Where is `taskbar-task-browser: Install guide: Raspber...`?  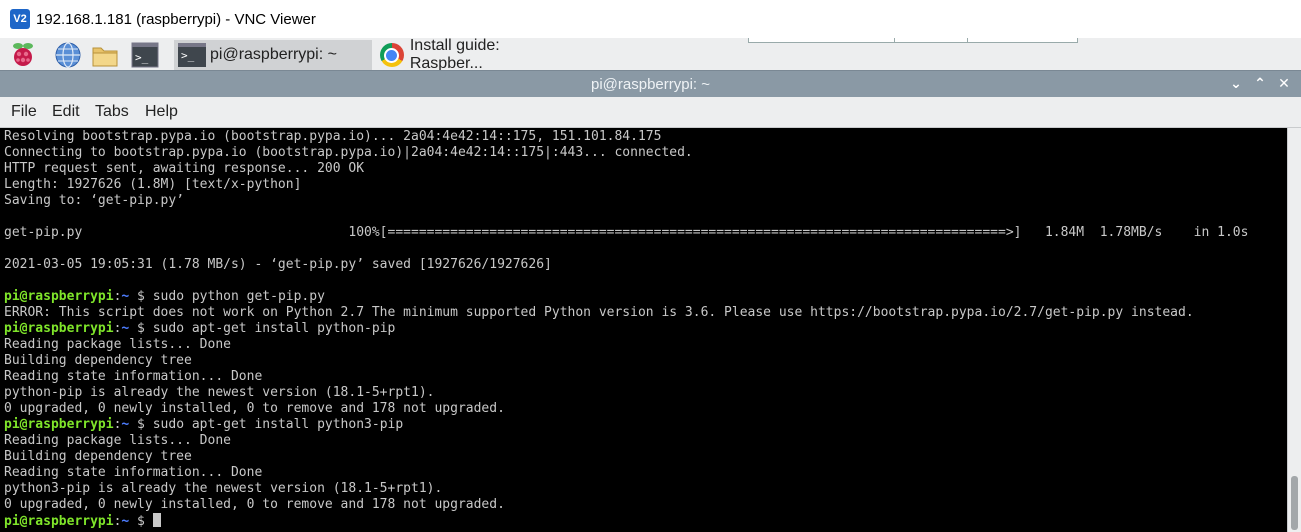 taskbar-task-browser: Install guide: Raspber... is located at coordinates (476, 54).